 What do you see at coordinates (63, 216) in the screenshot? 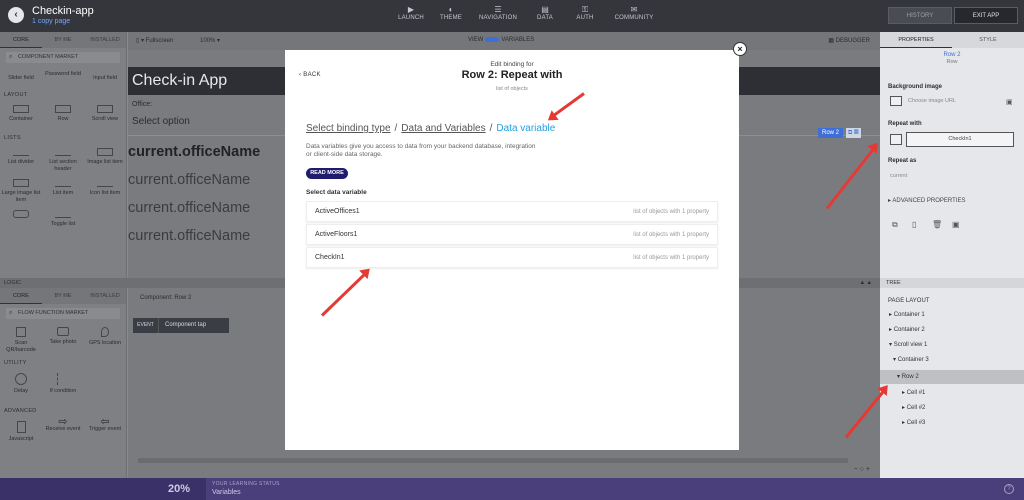
I see `tile-toggle-list: Toggle list` at bounding box center [63, 216].